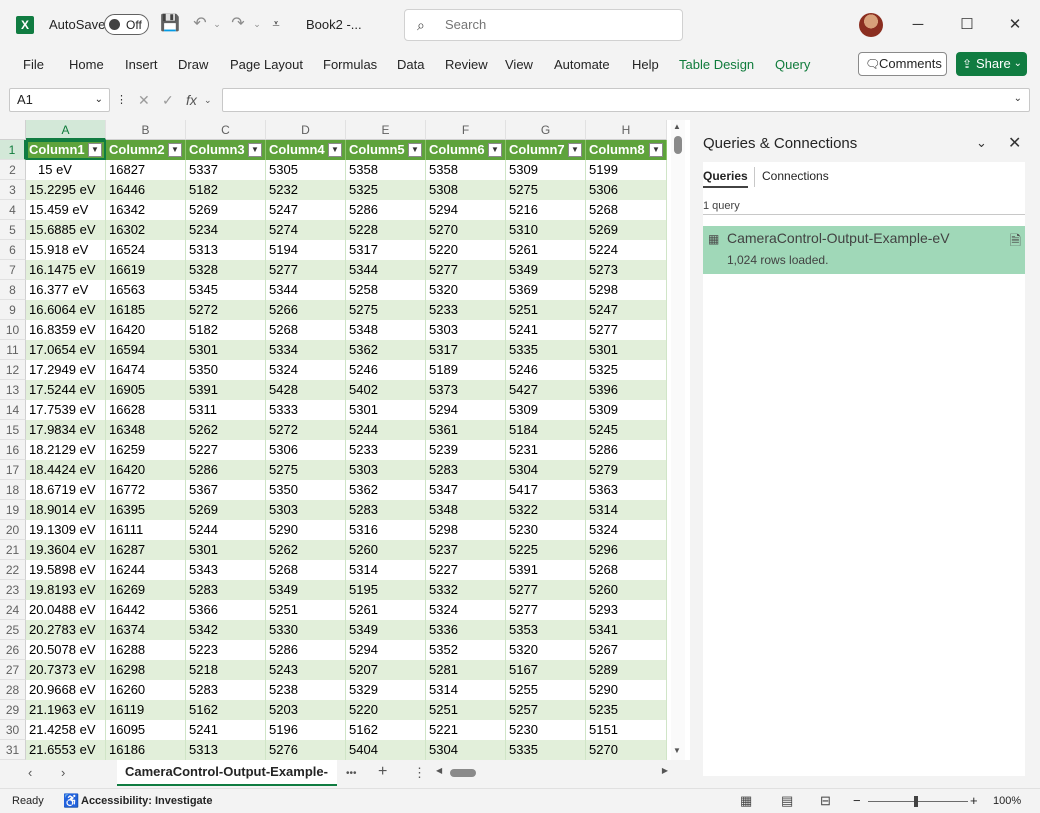  Describe the element at coordinates (350, 64) in the screenshot. I see `tab-formulas: Formulas` at that location.